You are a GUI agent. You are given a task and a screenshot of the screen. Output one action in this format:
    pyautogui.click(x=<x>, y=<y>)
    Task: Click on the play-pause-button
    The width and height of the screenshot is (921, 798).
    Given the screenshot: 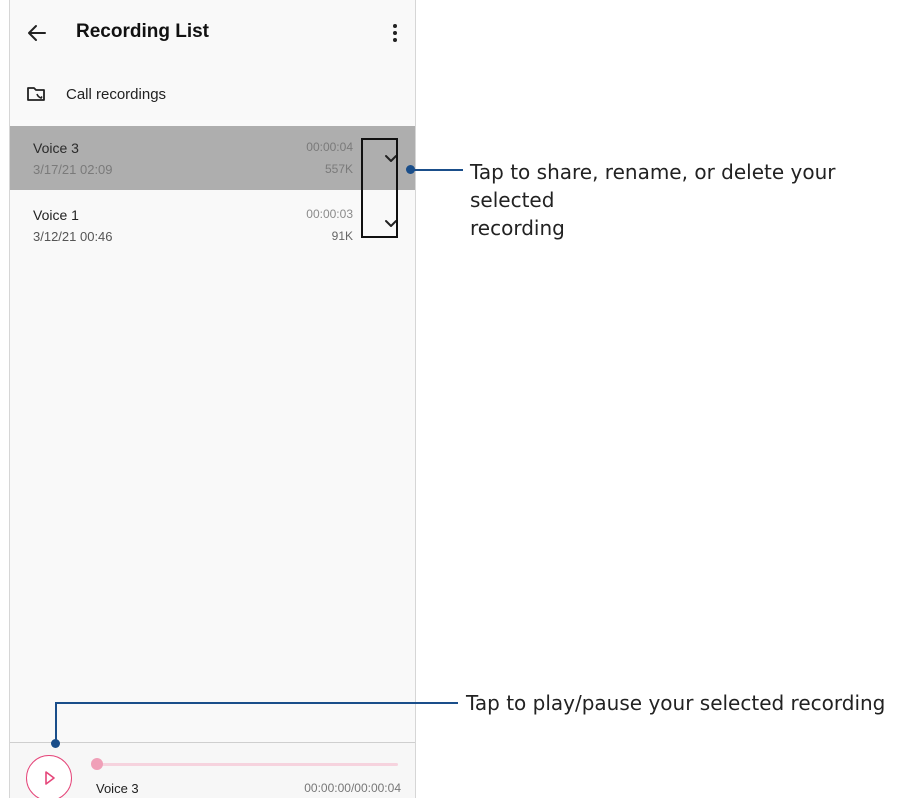 What is the action you would take?
    pyautogui.click(x=49, y=776)
    